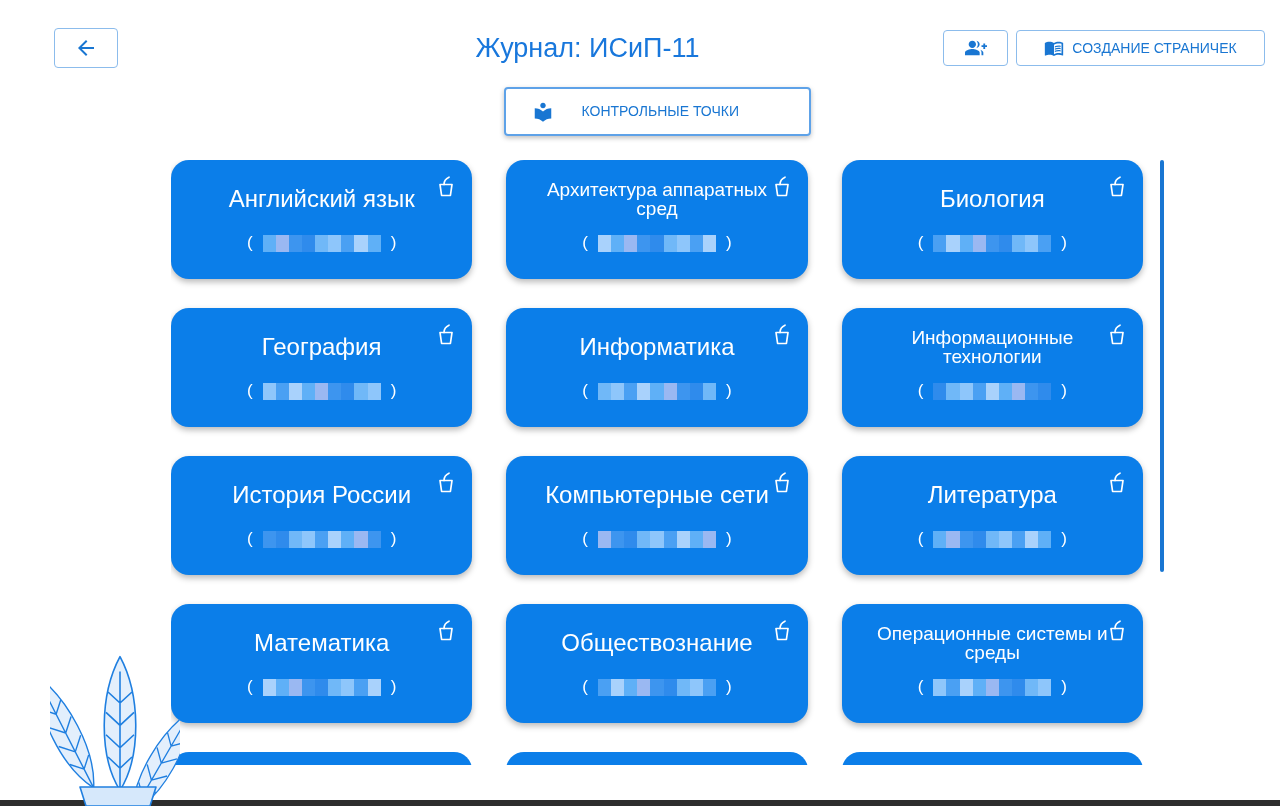 This screenshot has height=806, width=1280. I want to click on subject-card: География ( ), so click(322, 367).